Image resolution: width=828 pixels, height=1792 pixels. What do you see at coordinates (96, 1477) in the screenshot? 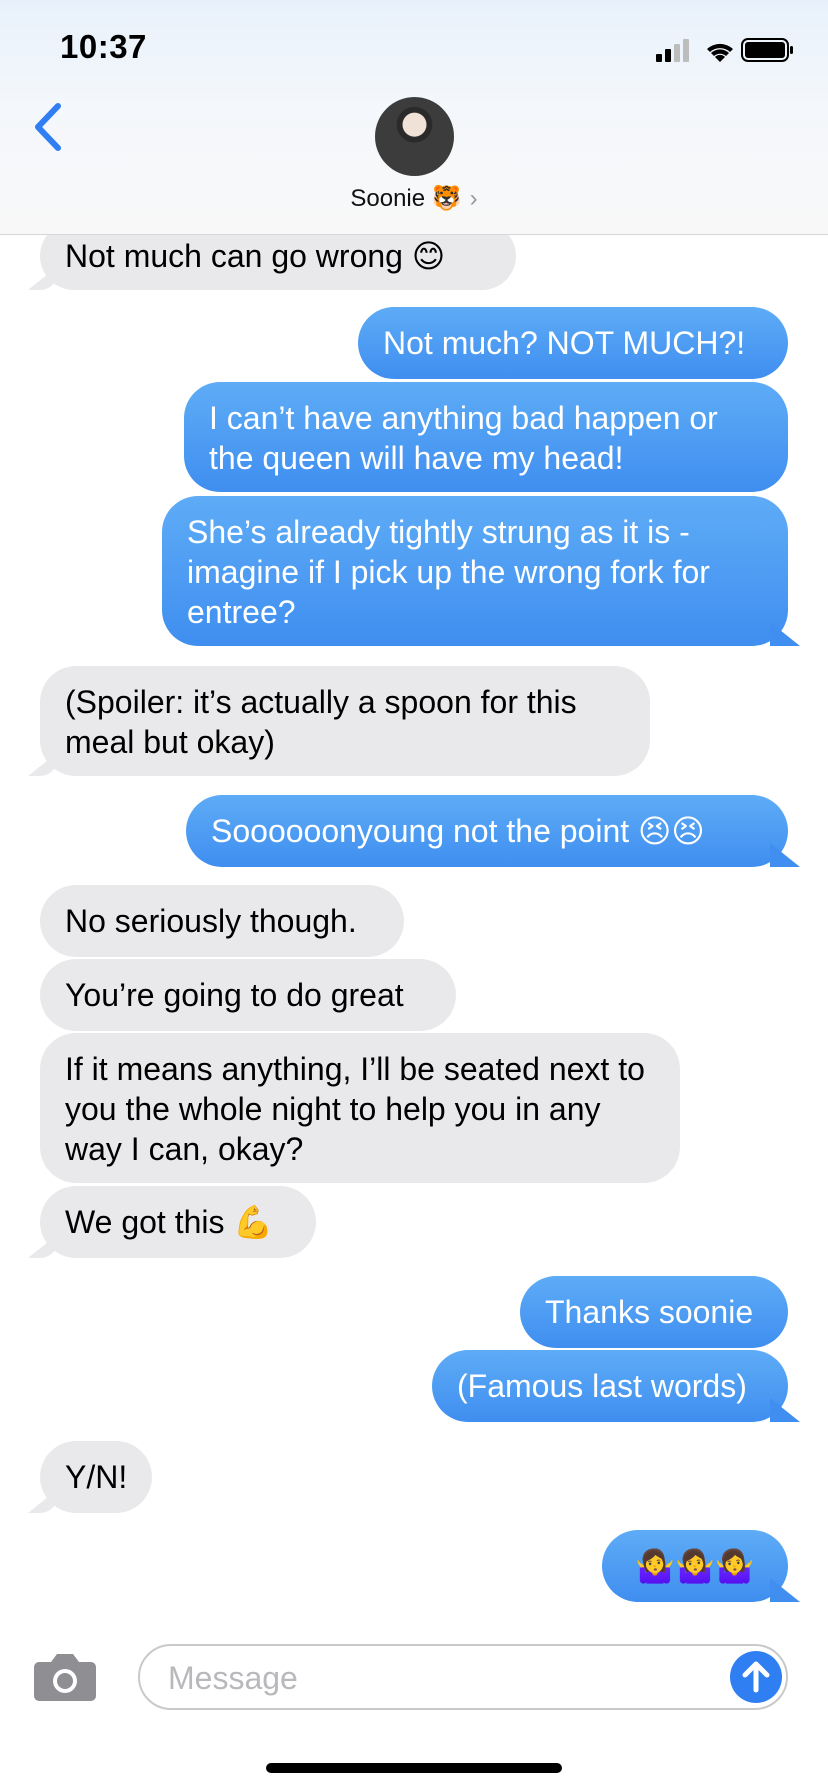
I see `message-bubble-incoming: Y/N!` at bounding box center [96, 1477].